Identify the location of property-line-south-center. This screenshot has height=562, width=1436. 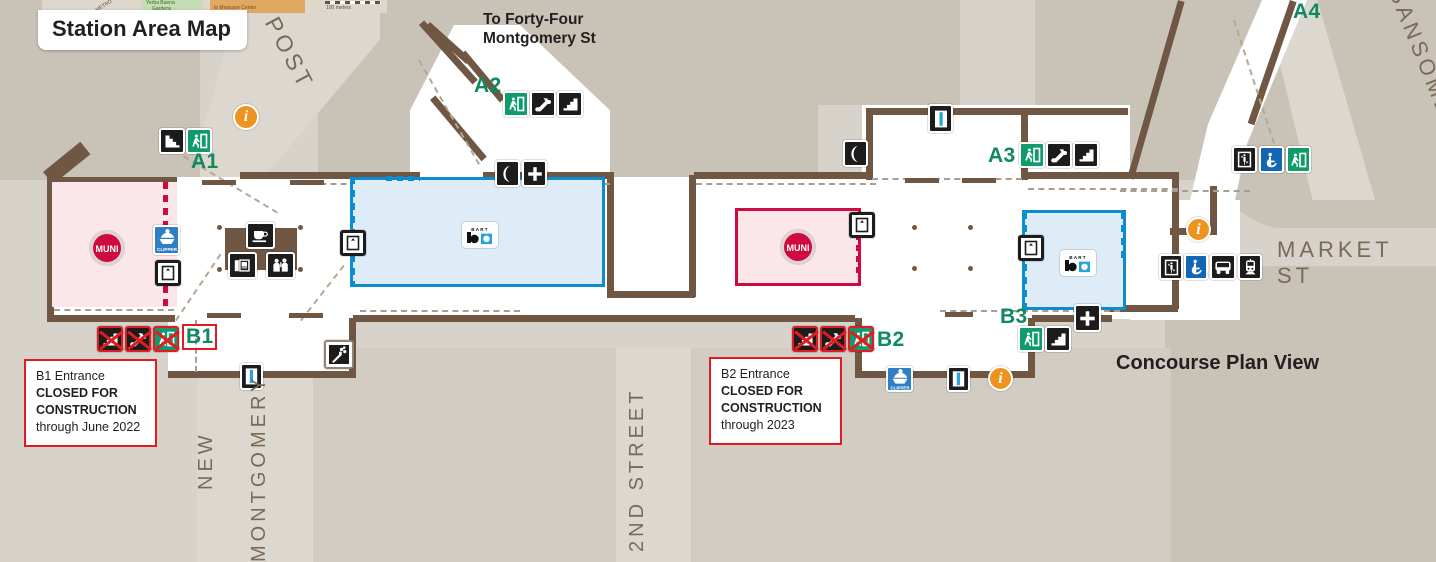
(440, 311).